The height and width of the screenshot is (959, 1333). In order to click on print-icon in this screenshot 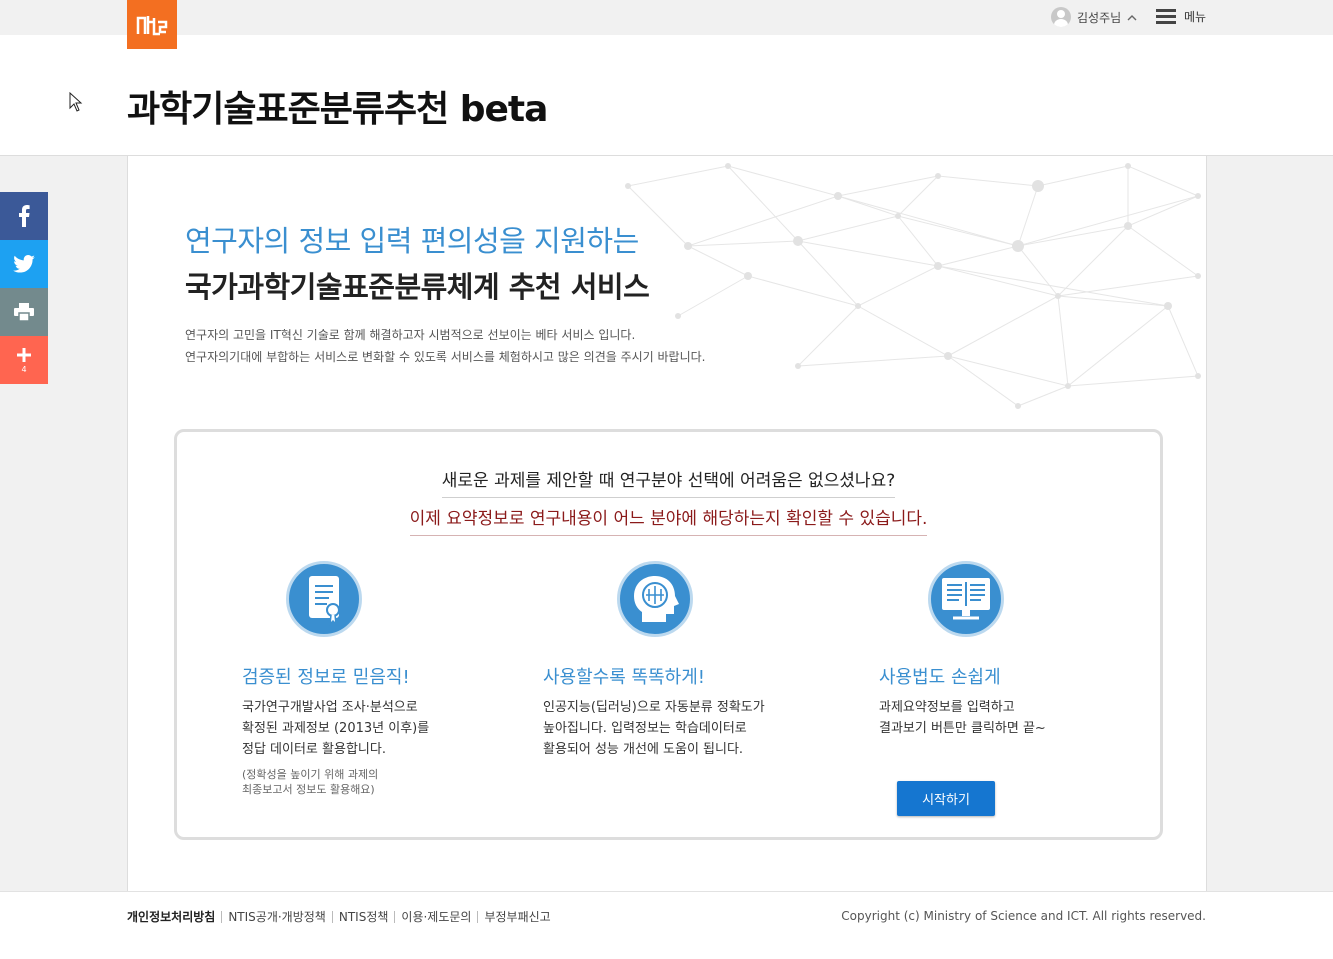, I will do `click(24, 312)`.